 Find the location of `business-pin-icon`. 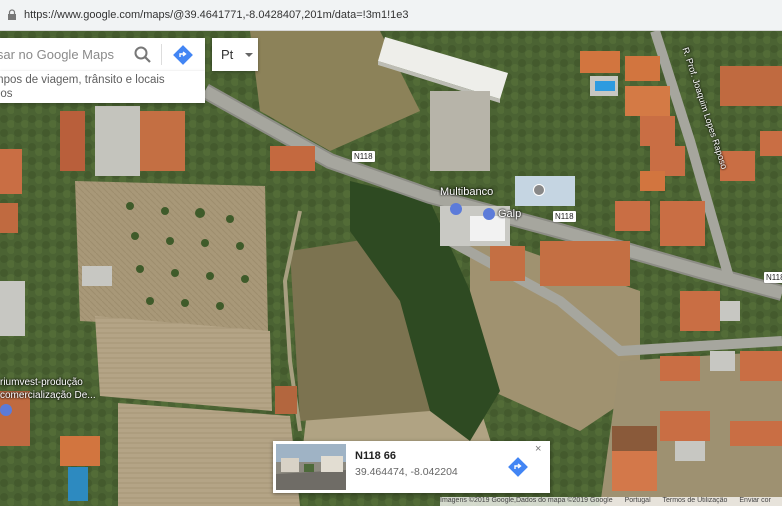

business-pin-icon is located at coordinates (6, 410).